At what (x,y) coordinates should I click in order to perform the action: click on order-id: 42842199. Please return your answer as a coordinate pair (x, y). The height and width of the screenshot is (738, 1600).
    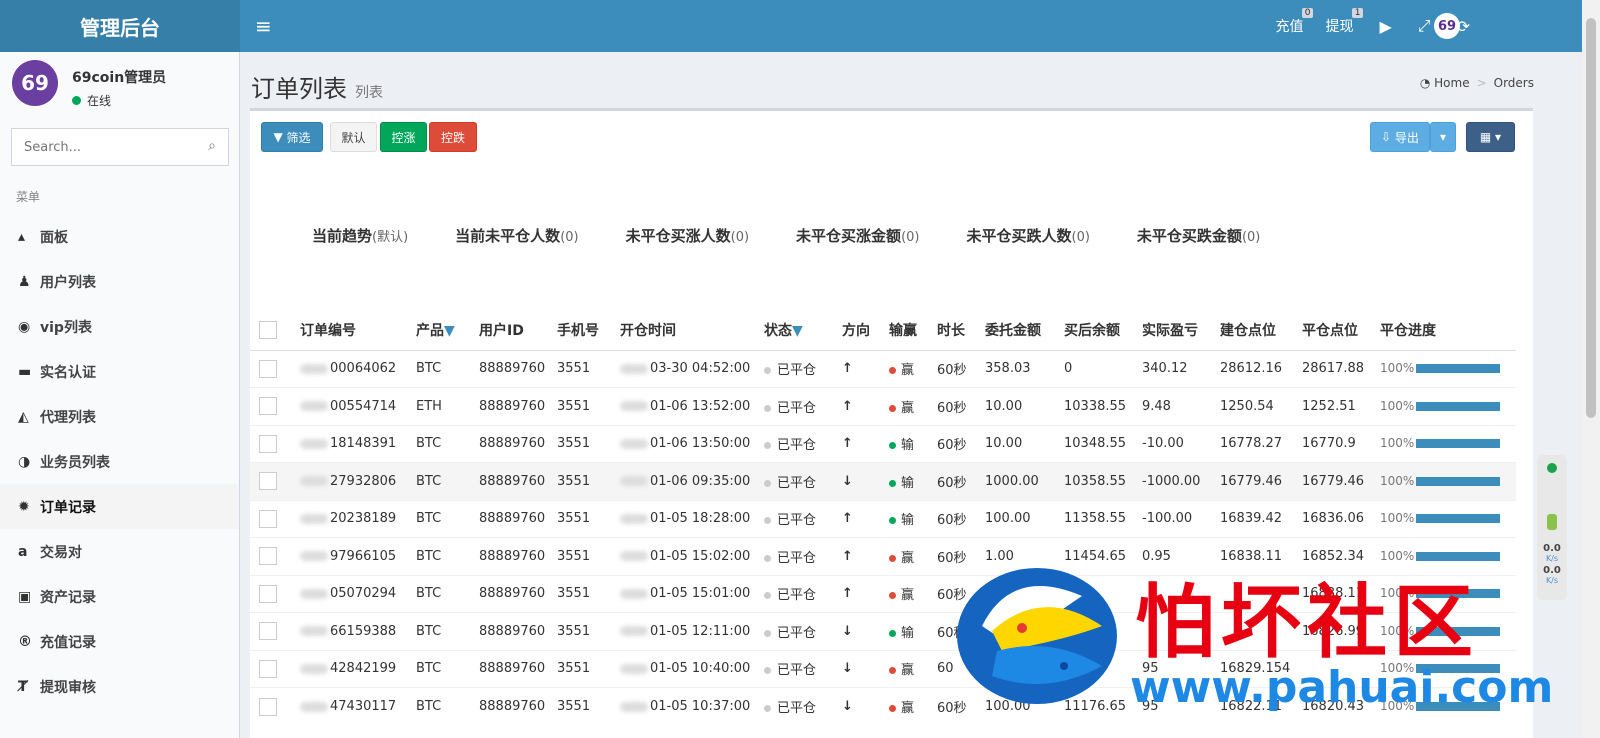
    Looking at the image, I should click on (363, 669).